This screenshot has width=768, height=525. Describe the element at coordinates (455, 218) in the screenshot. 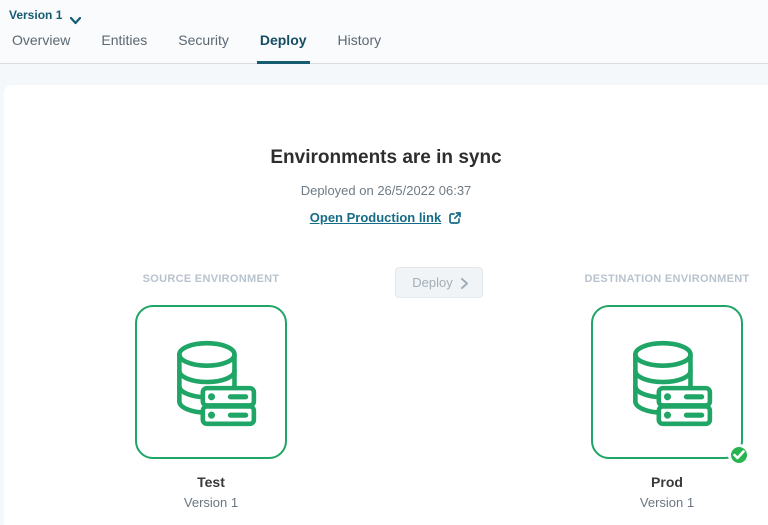

I see `external-link-icon` at that location.